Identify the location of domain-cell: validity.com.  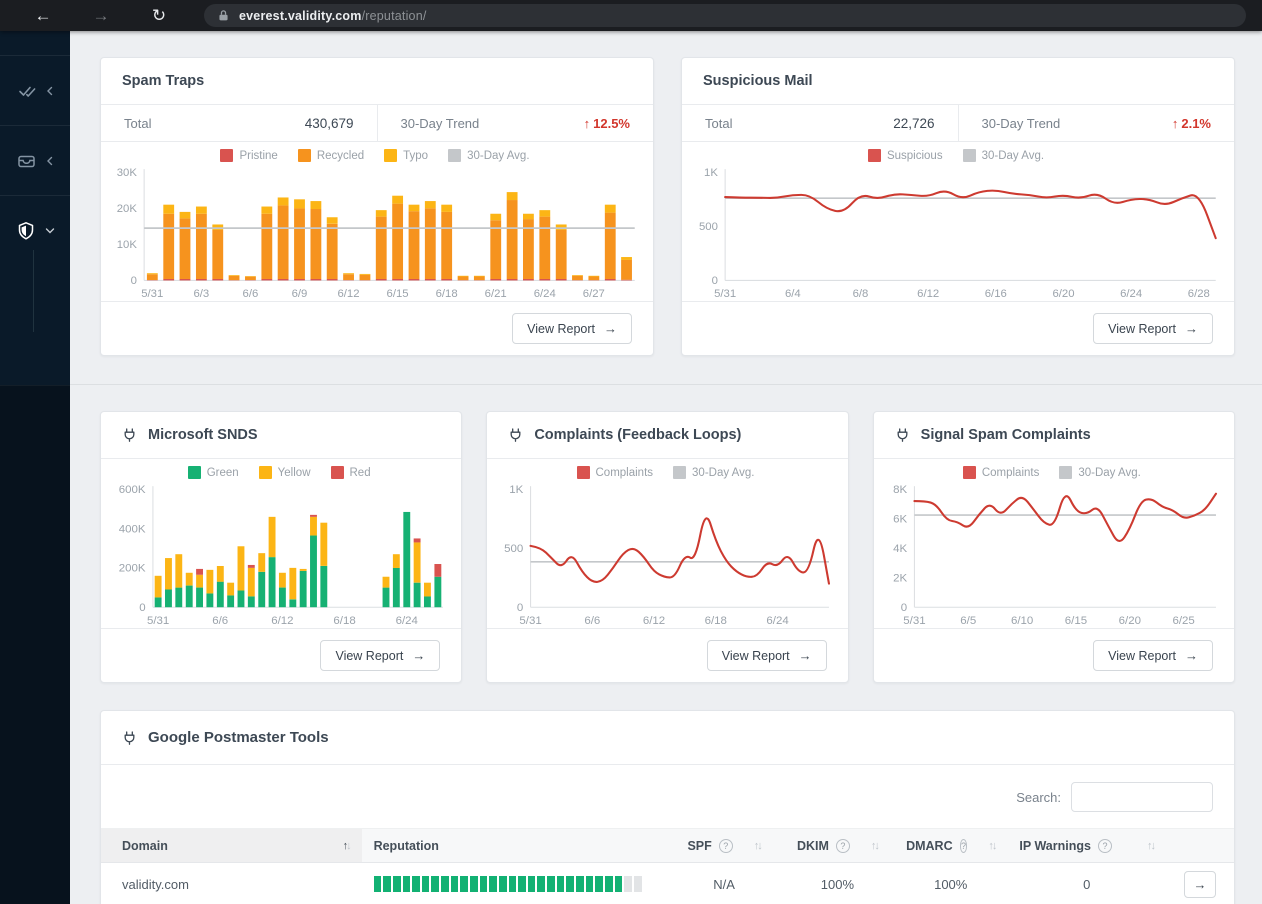
(155, 884).